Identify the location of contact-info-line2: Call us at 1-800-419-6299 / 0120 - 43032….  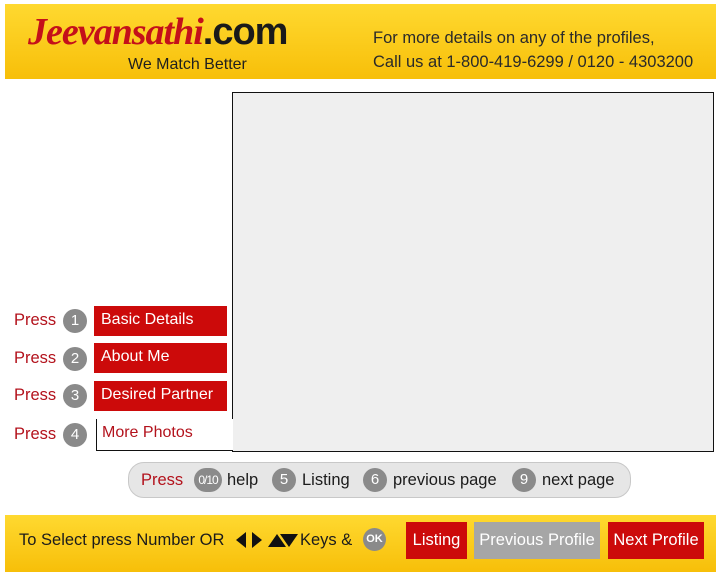
(533, 62).